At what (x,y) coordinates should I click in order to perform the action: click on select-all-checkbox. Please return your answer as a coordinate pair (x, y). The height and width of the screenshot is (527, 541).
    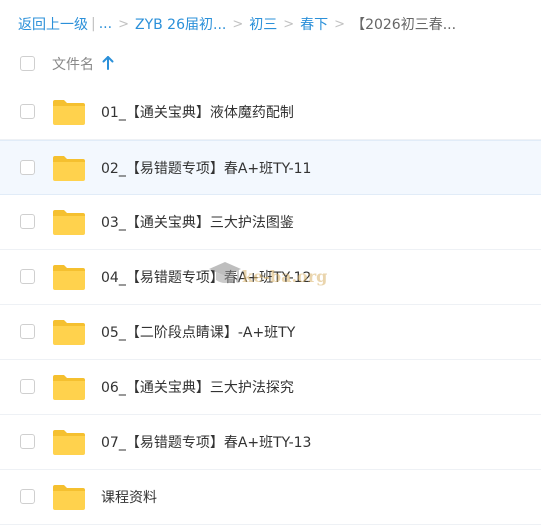
    Looking at the image, I should click on (27, 63).